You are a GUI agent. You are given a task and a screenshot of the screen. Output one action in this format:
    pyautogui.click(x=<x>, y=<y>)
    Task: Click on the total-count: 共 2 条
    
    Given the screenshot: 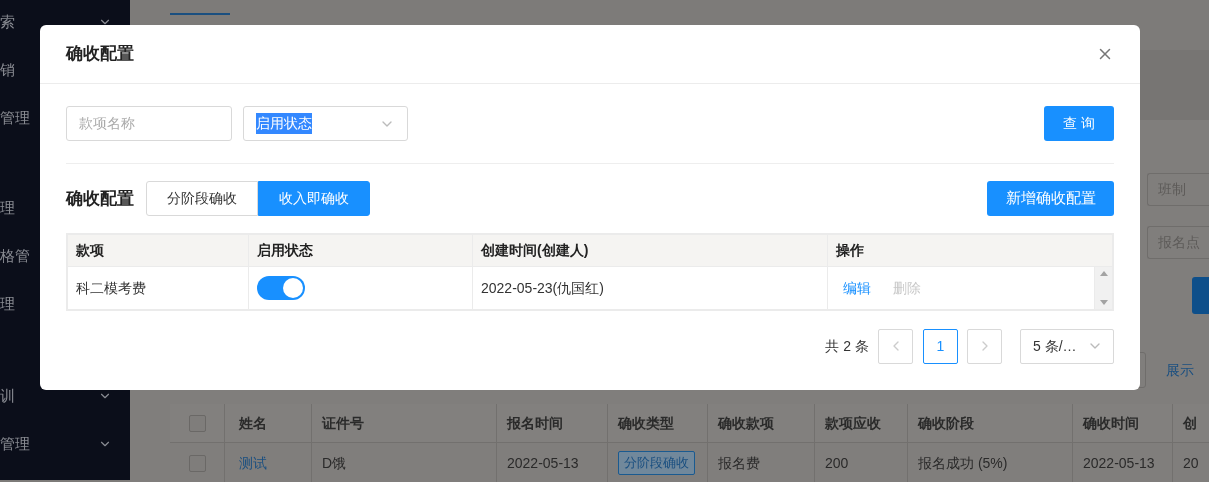 What is the action you would take?
    pyautogui.click(x=847, y=346)
    